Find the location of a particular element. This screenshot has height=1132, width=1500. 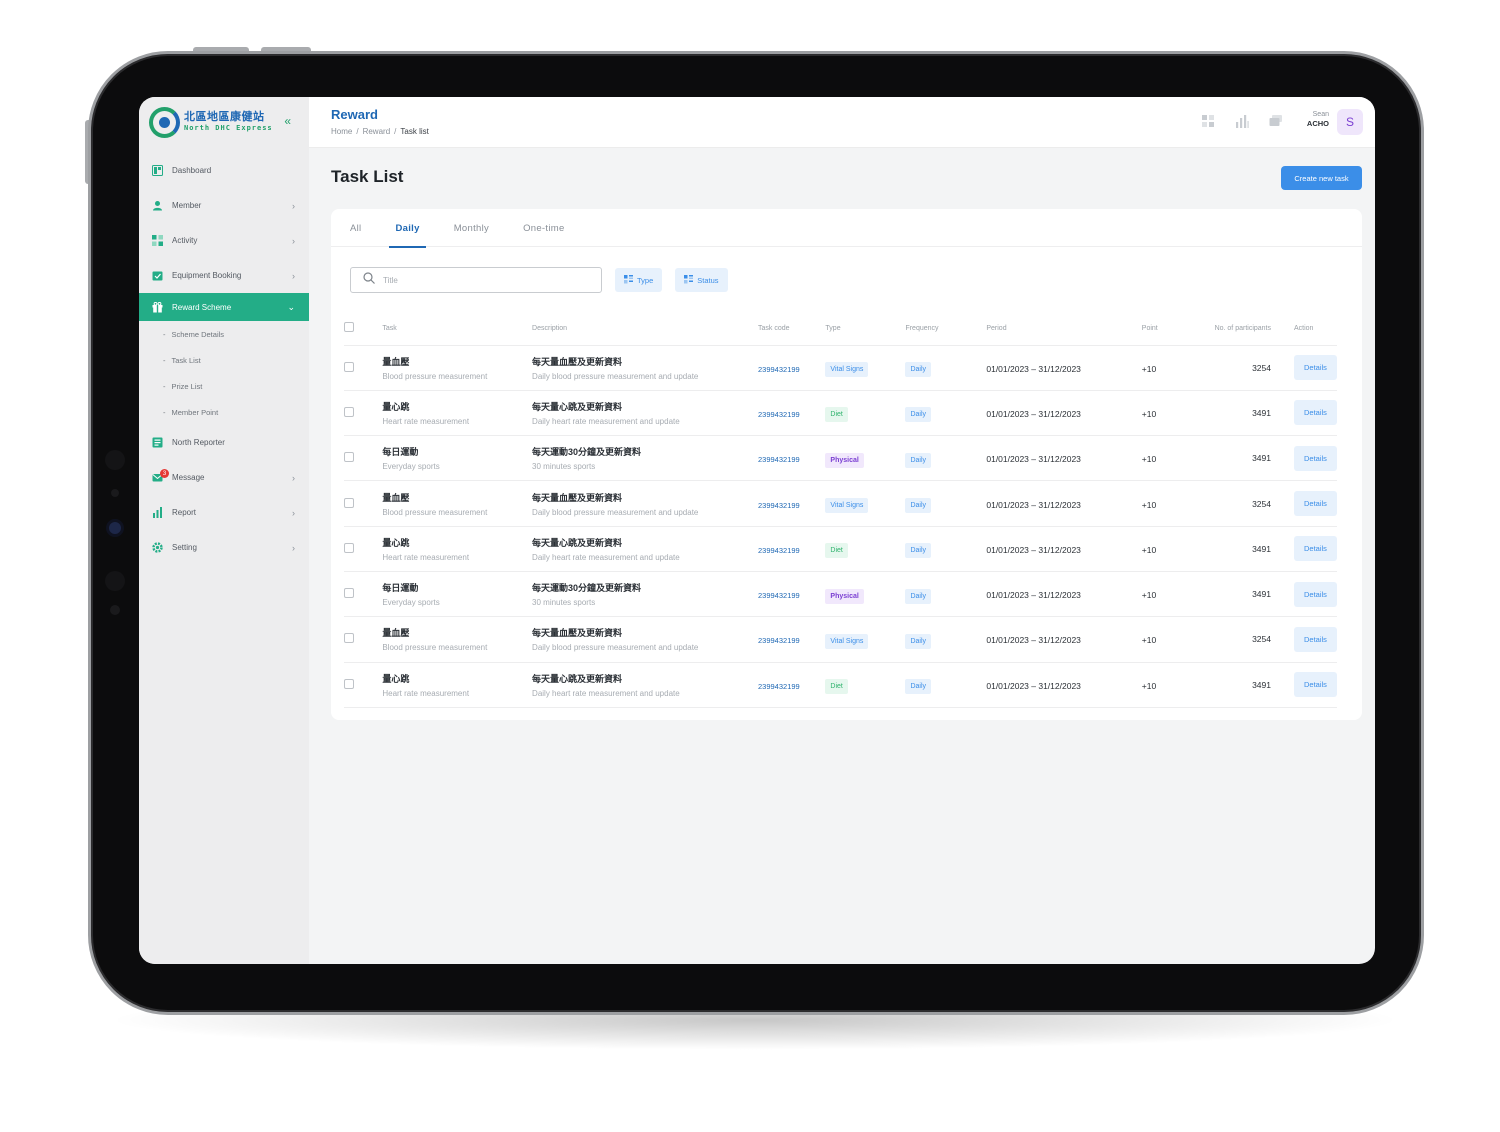

sidebar-item-north-reporter: North Reporter is located at coordinates (224, 442).